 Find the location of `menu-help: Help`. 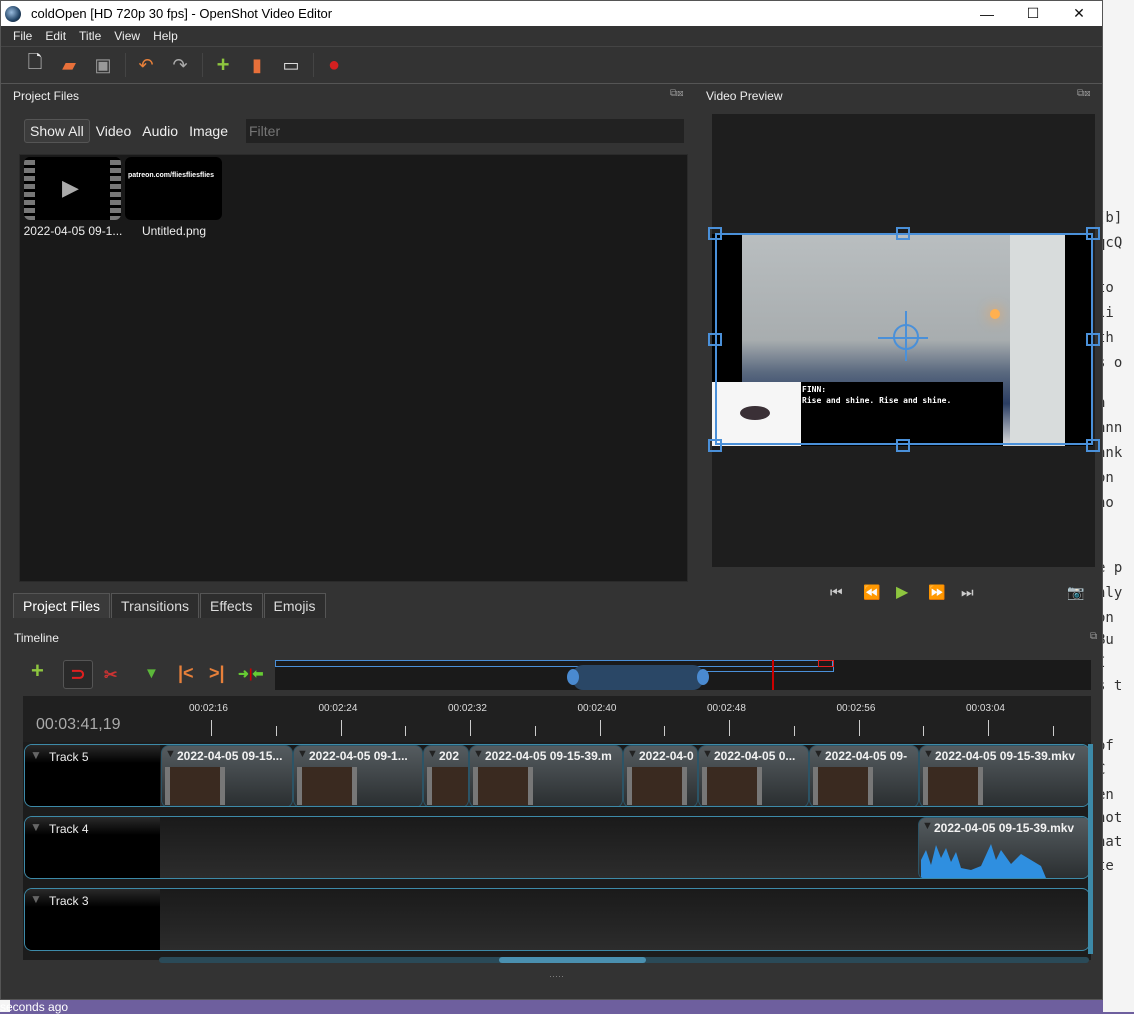

menu-help: Help is located at coordinates (165, 36).